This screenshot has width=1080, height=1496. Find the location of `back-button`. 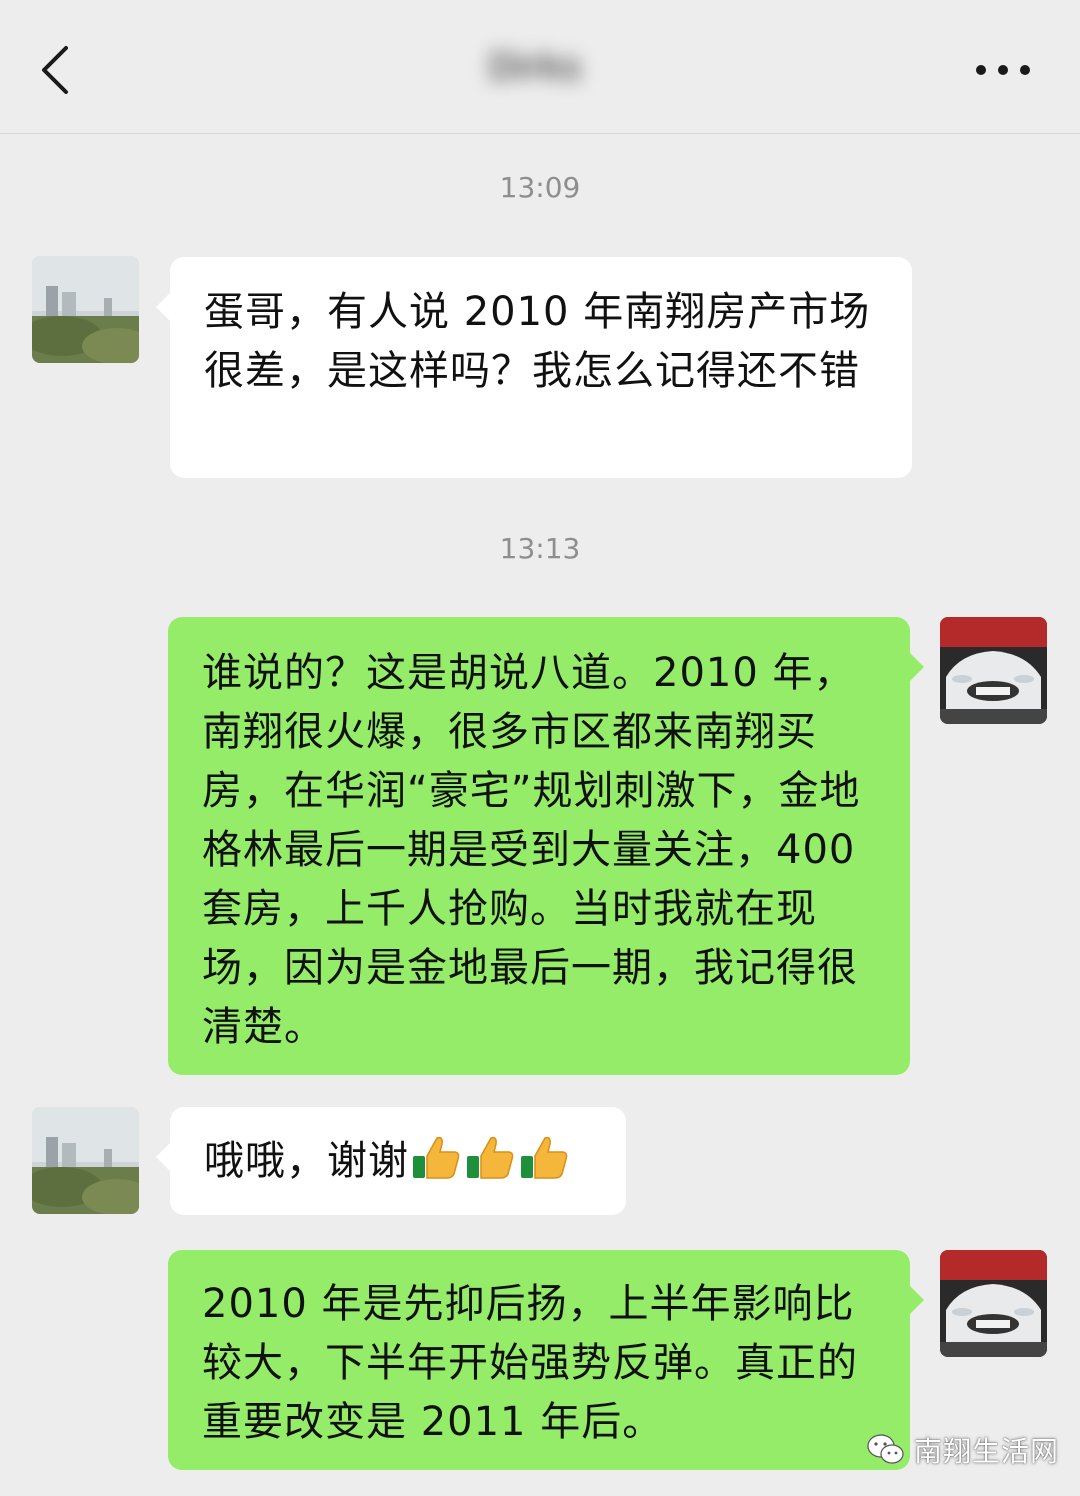

back-button is located at coordinates (55, 70).